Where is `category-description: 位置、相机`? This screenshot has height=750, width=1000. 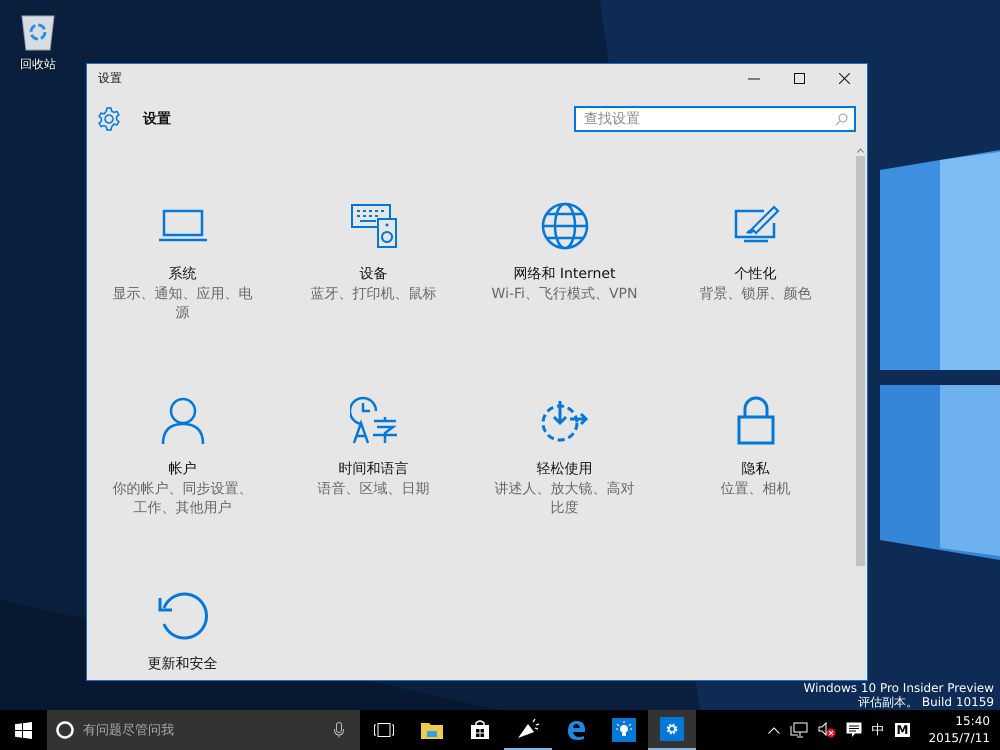 category-description: 位置、相机 is located at coordinates (756, 489).